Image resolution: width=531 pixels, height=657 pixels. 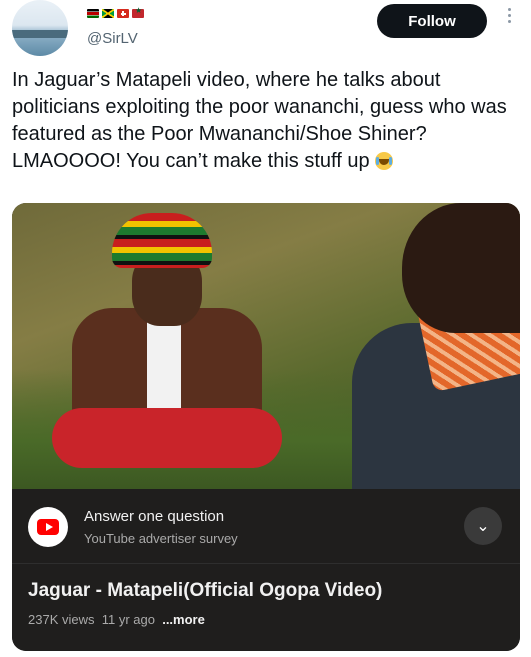 I want to click on survey-subtitle: YouTube advertiser survey, so click(x=161, y=538).